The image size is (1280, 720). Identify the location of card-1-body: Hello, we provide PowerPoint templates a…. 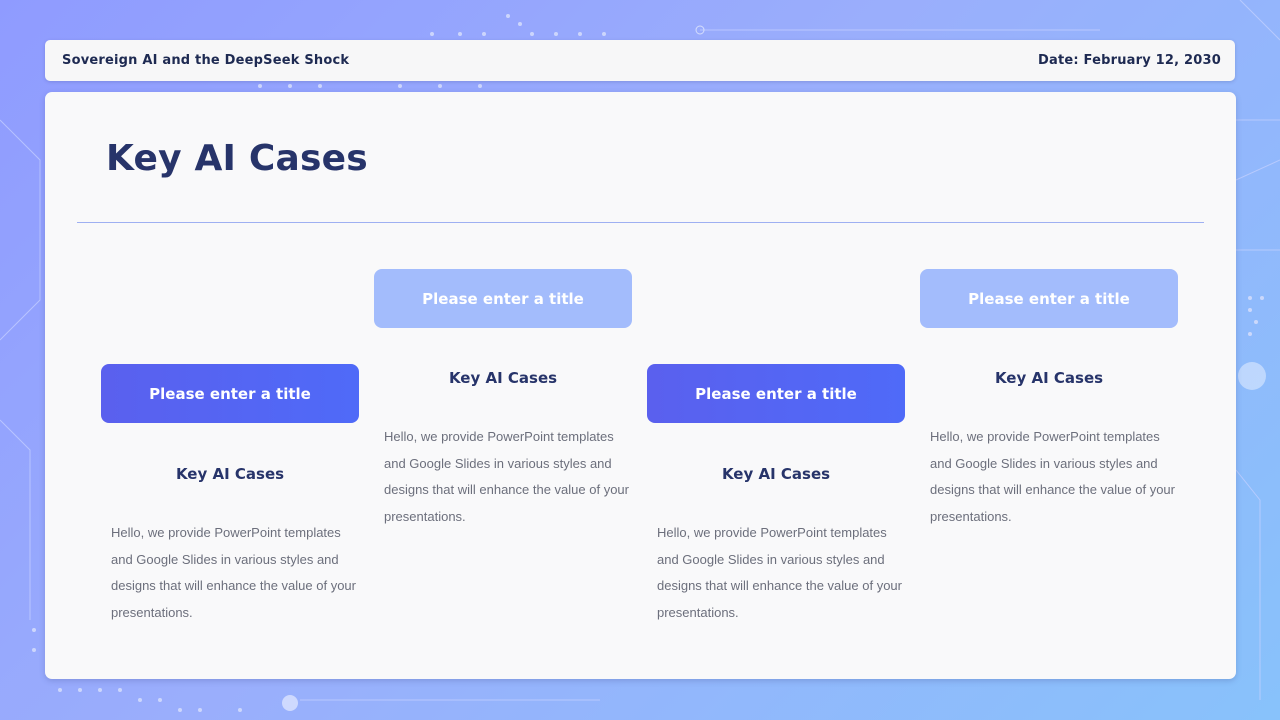
(233, 572).